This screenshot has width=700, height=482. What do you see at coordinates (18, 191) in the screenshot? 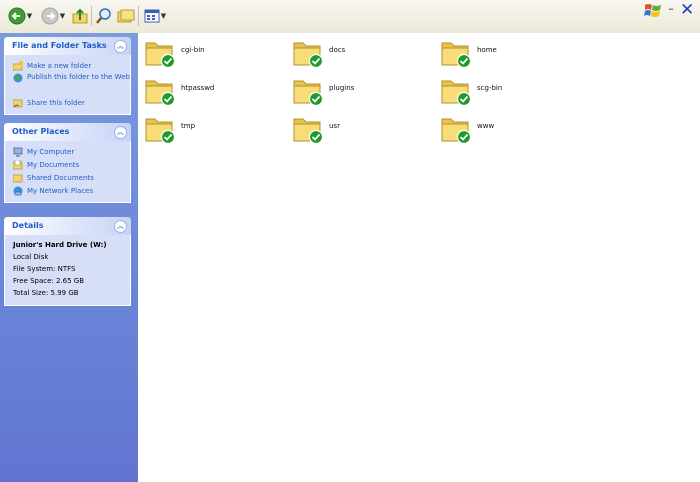
I see `network-places-icon` at bounding box center [18, 191].